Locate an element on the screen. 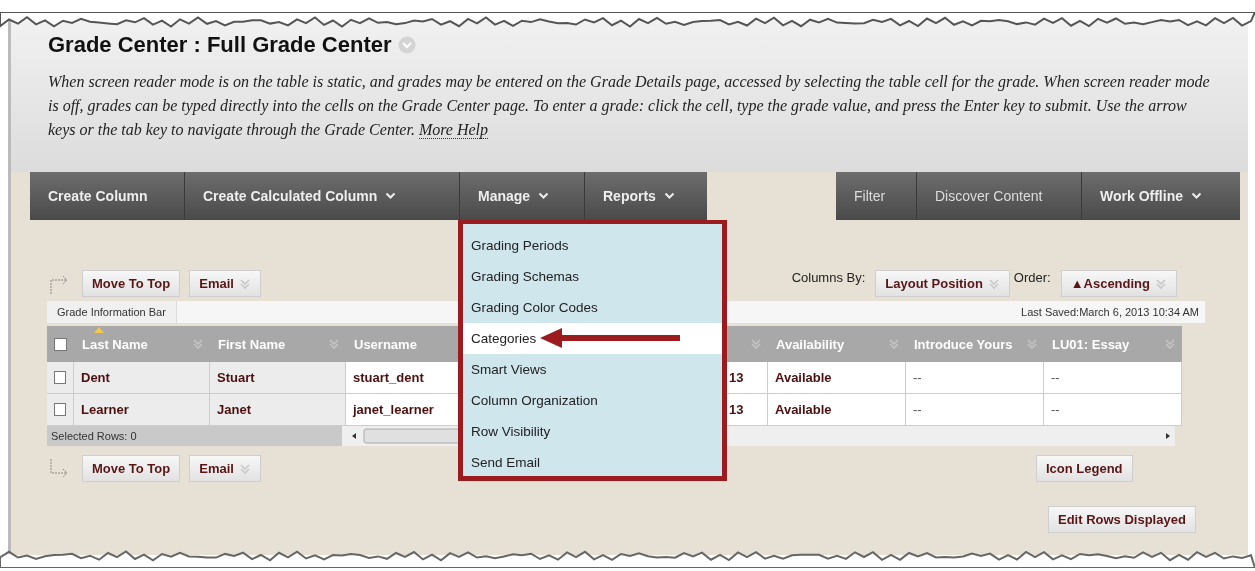  nav-tab: Filter is located at coordinates (876, 196).